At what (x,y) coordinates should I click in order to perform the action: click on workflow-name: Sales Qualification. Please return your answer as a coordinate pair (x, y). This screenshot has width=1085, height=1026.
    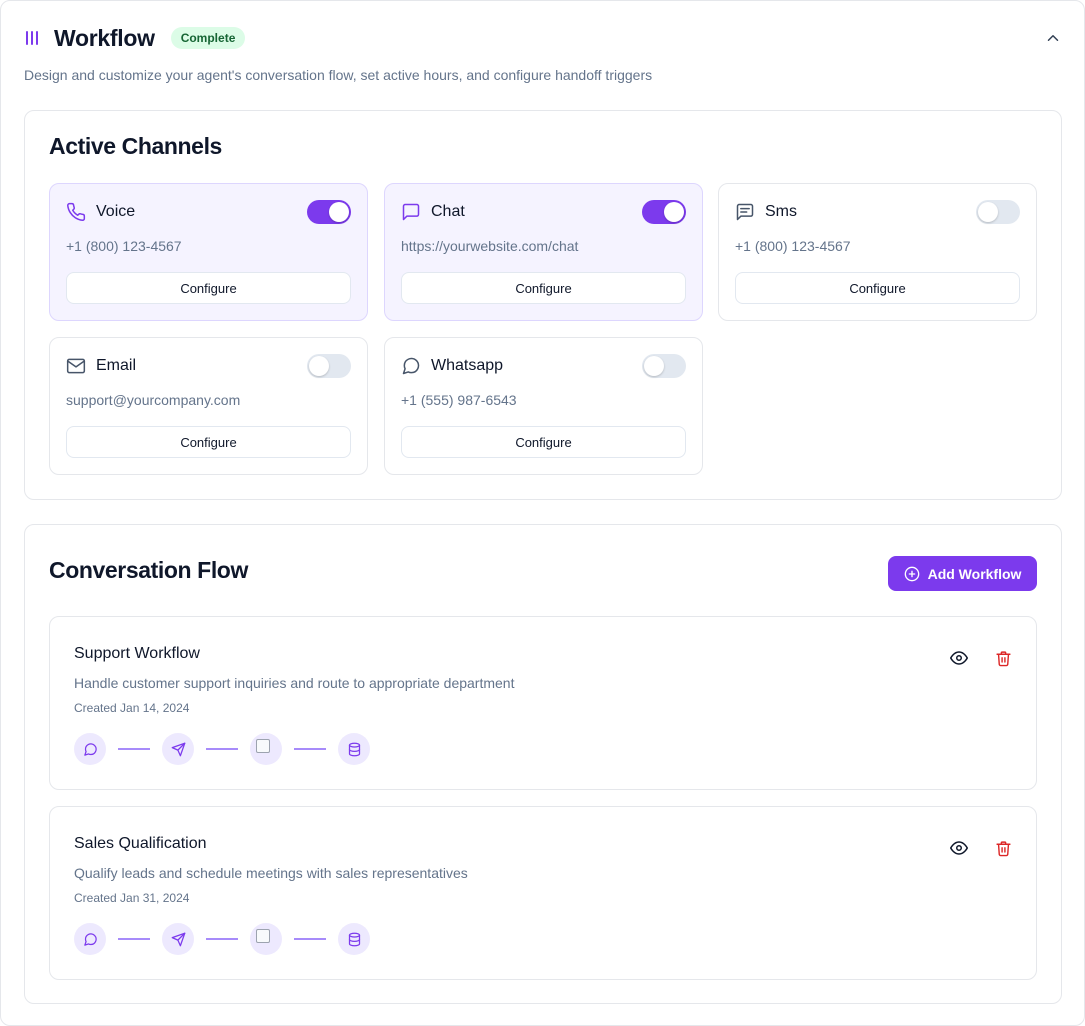
    Looking at the image, I should click on (140, 843).